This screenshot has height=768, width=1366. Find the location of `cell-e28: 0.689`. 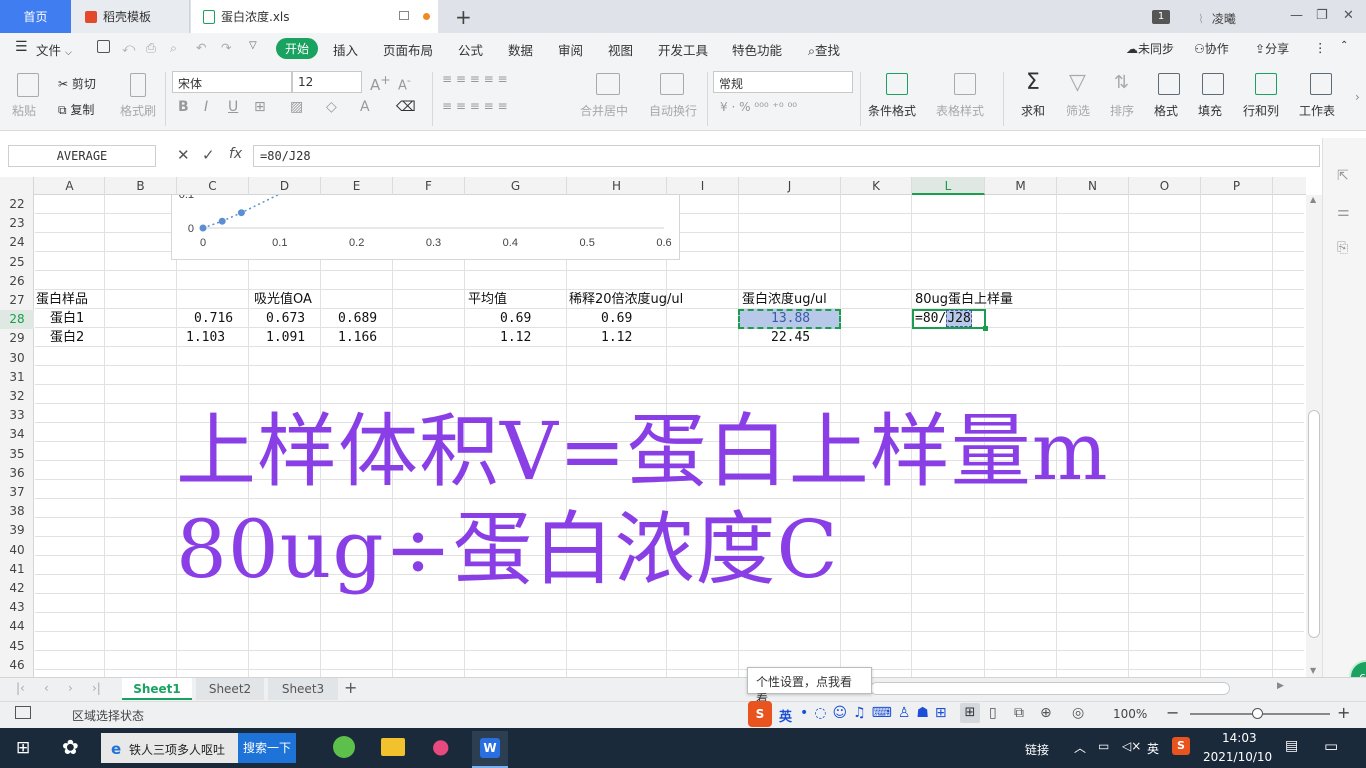

cell-e28: 0.689 is located at coordinates (357, 318).